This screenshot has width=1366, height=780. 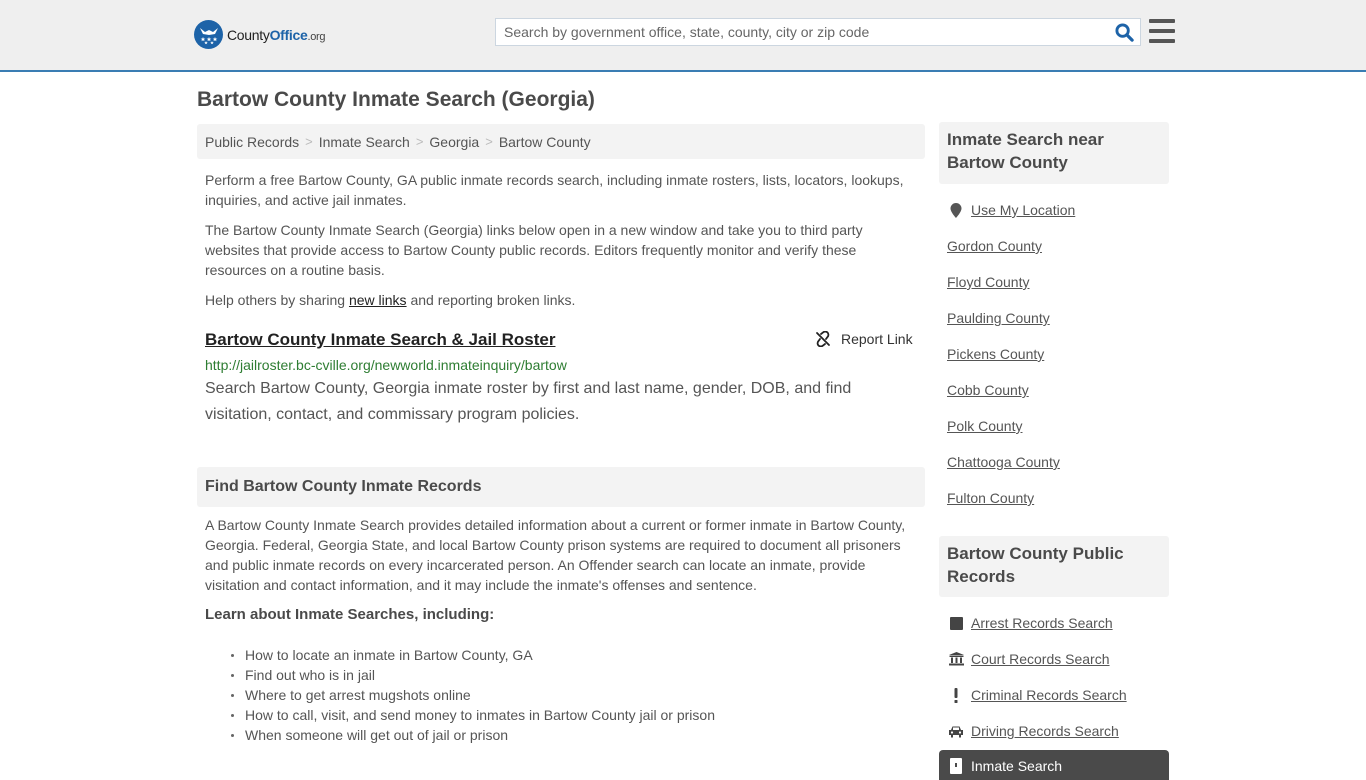 What do you see at coordinates (454, 142) in the screenshot?
I see `breadcrumb-georgia: Georgia` at bounding box center [454, 142].